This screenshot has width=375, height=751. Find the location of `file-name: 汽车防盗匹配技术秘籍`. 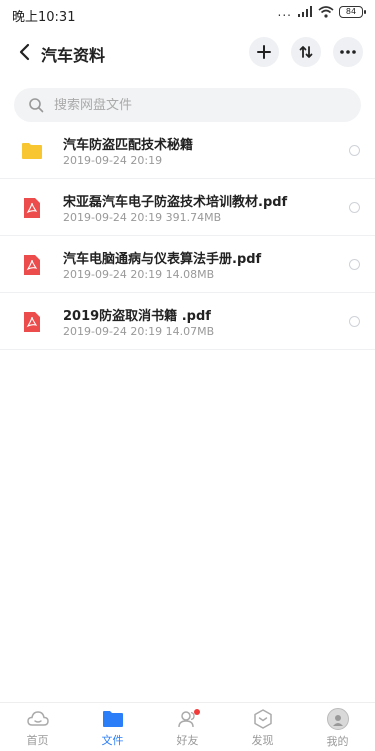

file-name: 汽车防盗匹配技术秘籍 is located at coordinates (128, 145).